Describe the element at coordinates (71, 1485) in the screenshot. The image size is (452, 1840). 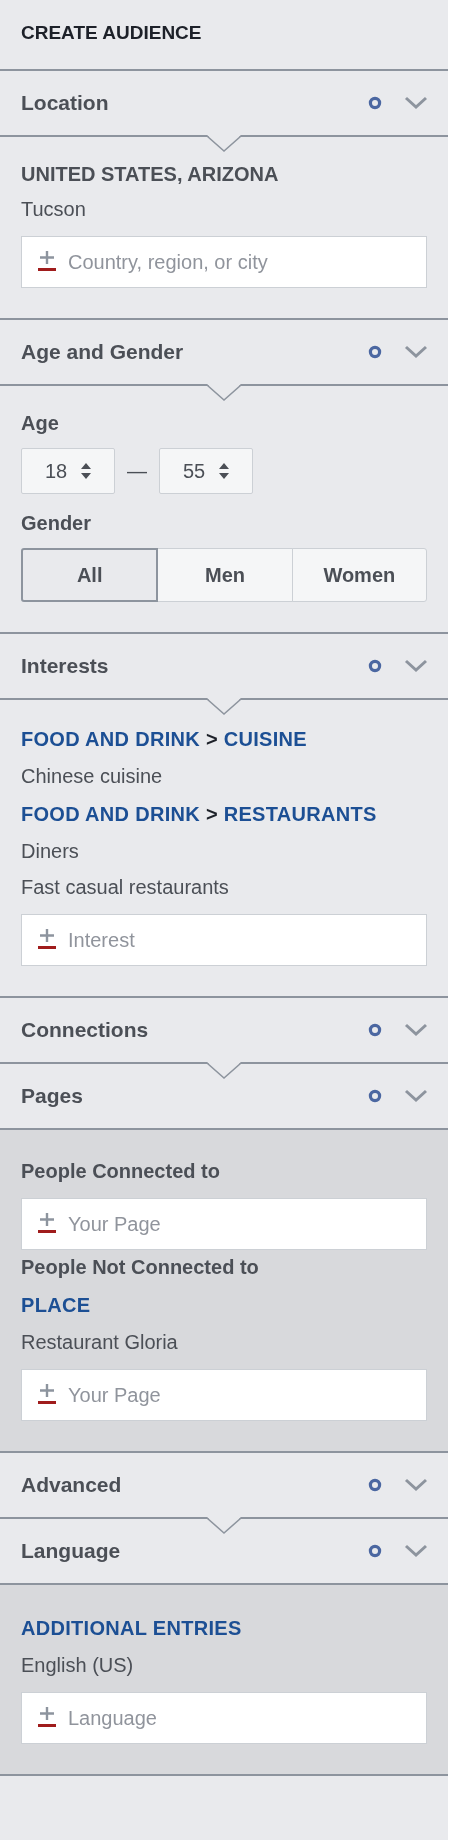
I see `section-title: Advanced` at that location.